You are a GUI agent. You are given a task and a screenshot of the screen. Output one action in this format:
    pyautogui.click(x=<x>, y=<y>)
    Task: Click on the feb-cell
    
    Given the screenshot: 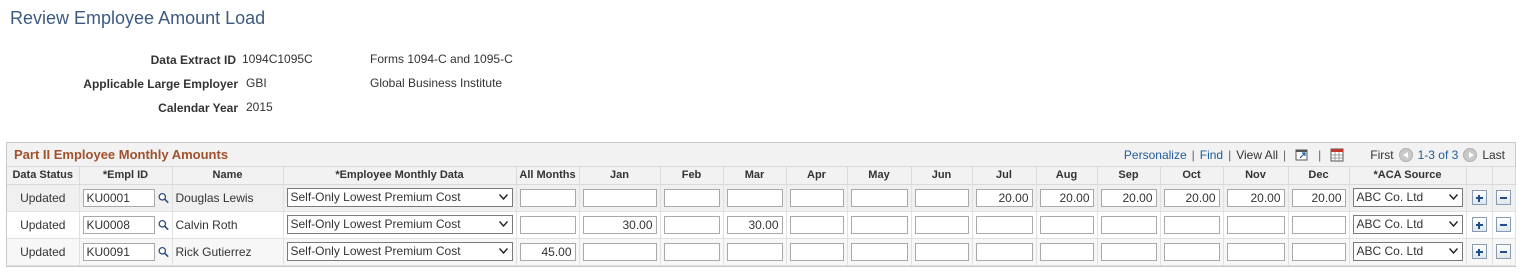 What is the action you would take?
    pyautogui.click(x=692, y=252)
    